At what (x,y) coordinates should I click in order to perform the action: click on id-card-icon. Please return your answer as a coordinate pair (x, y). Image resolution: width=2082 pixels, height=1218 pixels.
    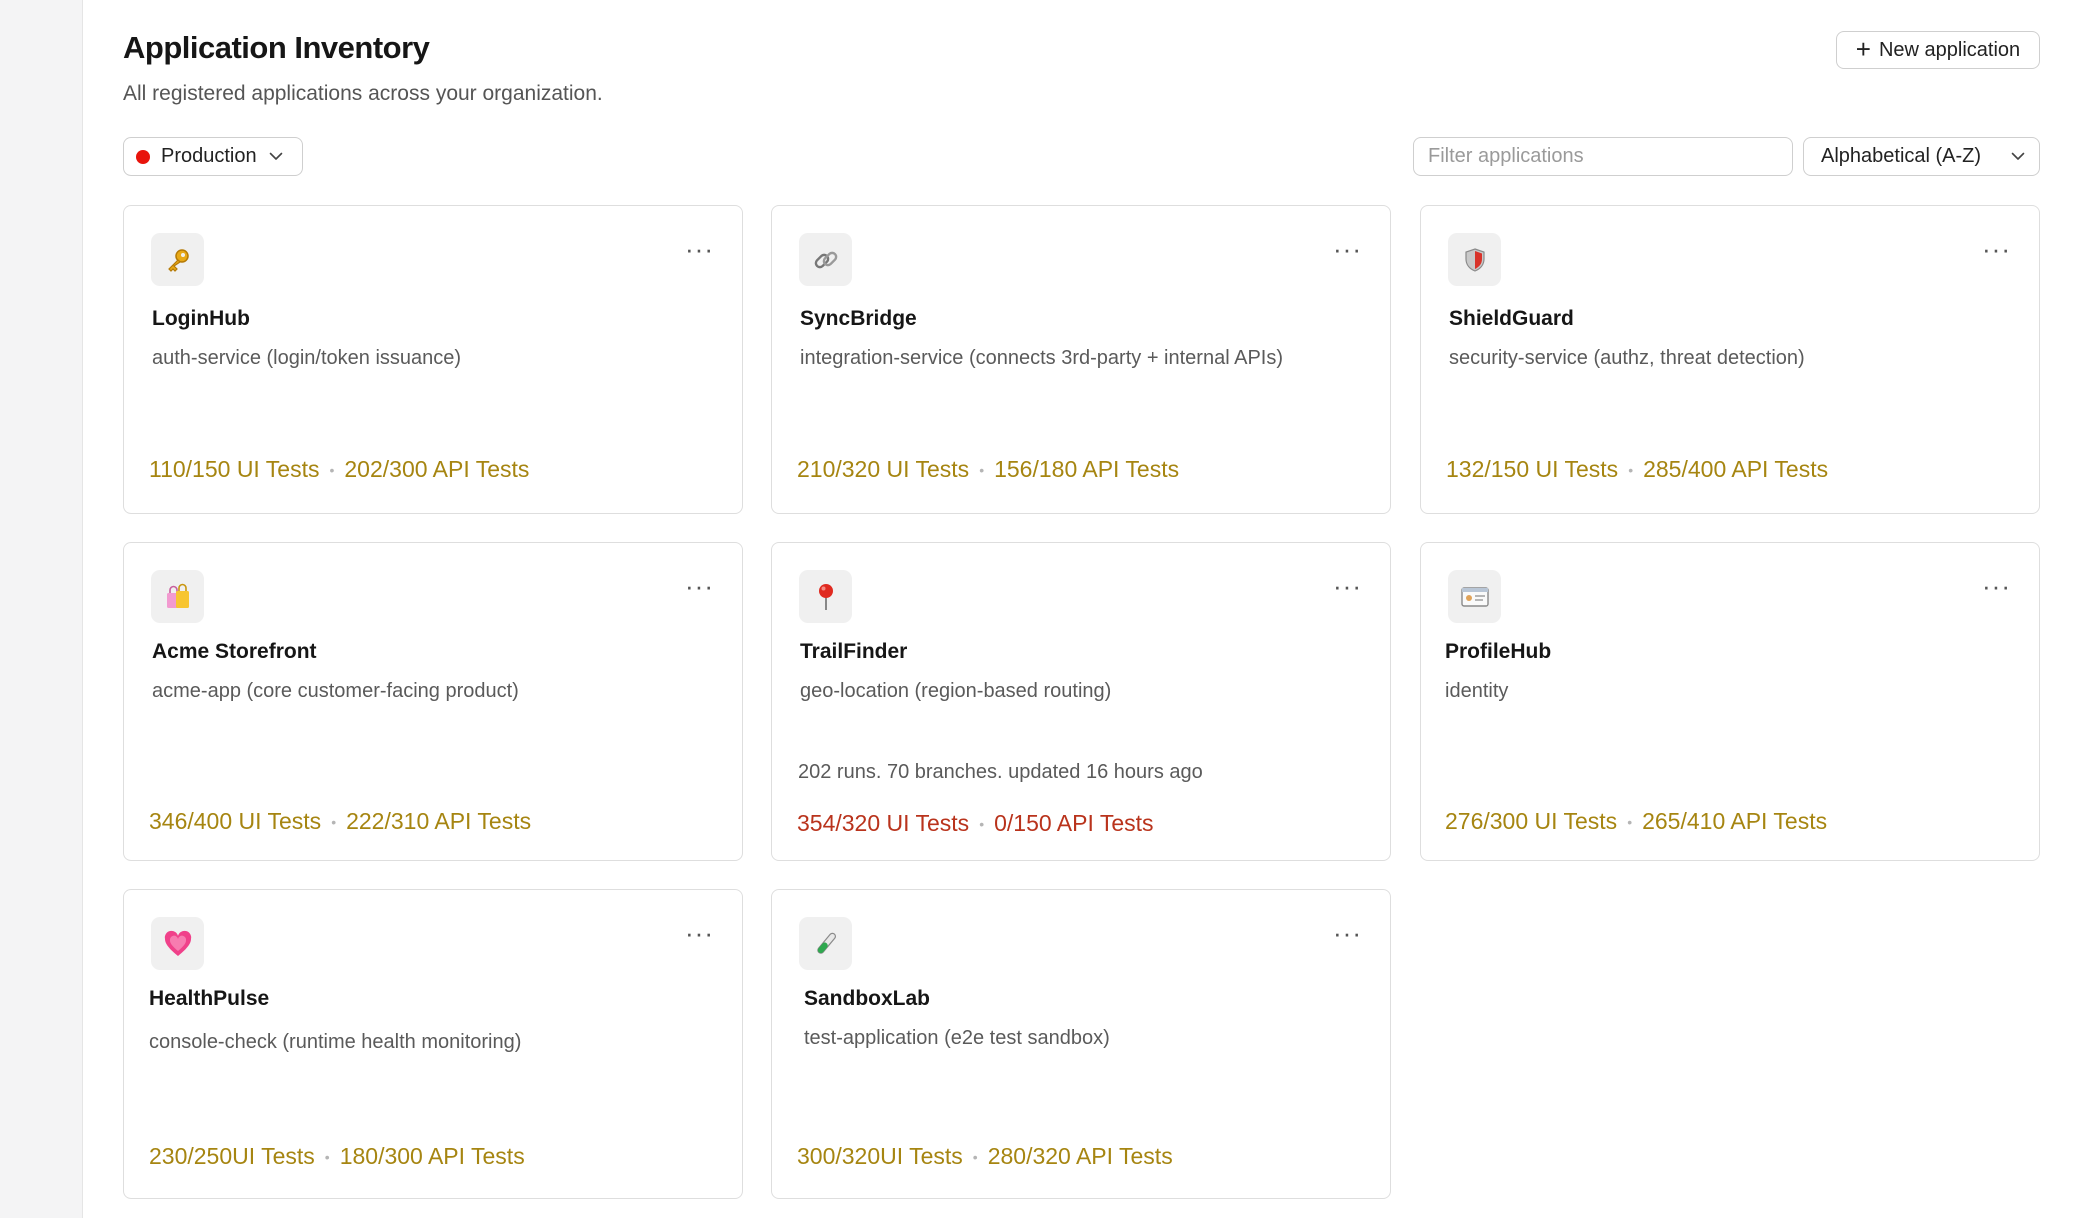
    Looking at the image, I should click on (1474, 596).